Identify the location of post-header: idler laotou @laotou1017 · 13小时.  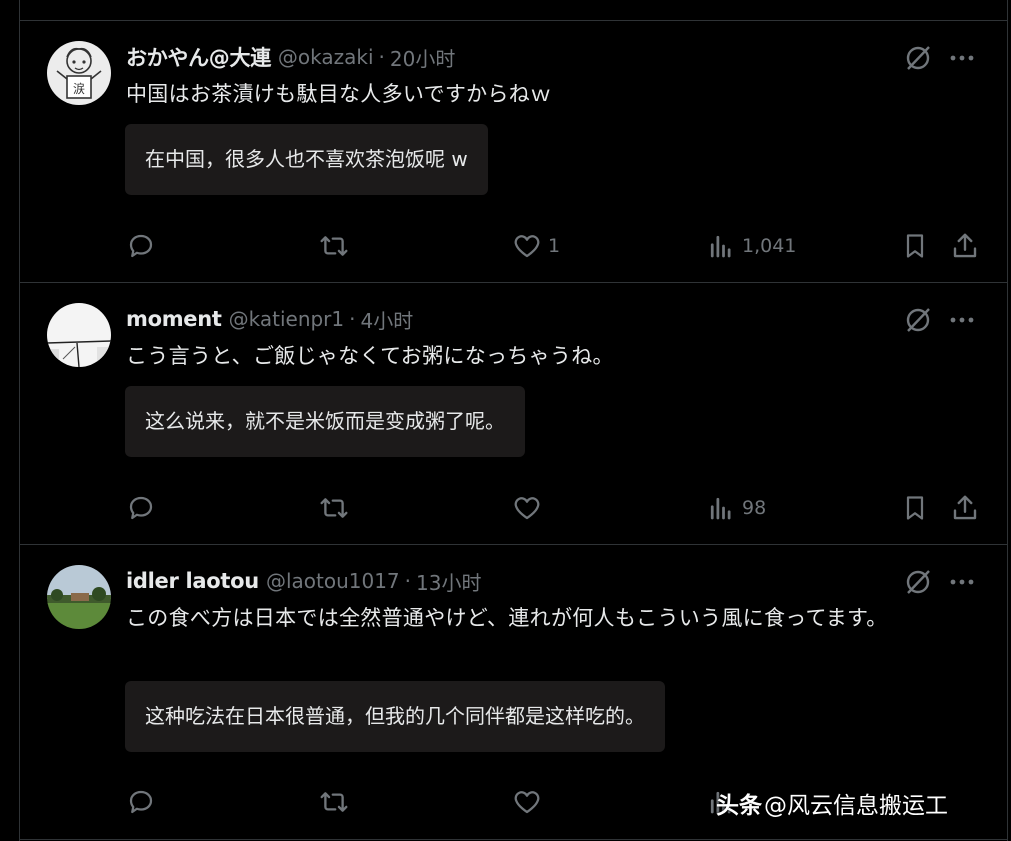
(303, 581).